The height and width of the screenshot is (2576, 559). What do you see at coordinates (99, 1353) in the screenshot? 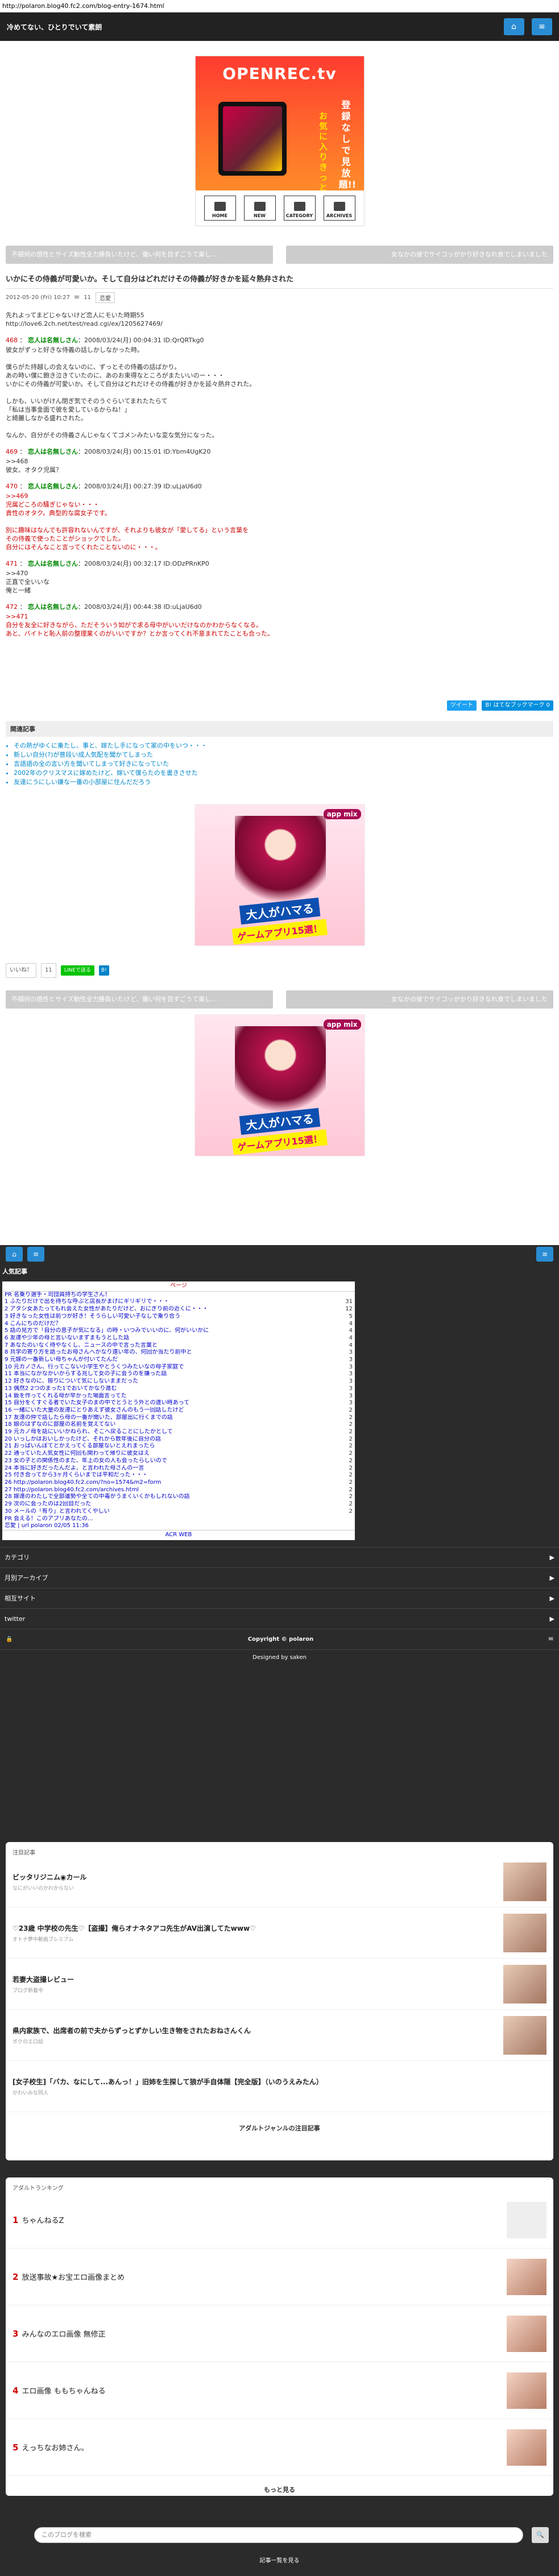
I see `popular-row-title: 8 共学の寄り方を語ったお母さんへかなり遠い年の、何回か当たり前中と` at bounding box center [99, 1353].